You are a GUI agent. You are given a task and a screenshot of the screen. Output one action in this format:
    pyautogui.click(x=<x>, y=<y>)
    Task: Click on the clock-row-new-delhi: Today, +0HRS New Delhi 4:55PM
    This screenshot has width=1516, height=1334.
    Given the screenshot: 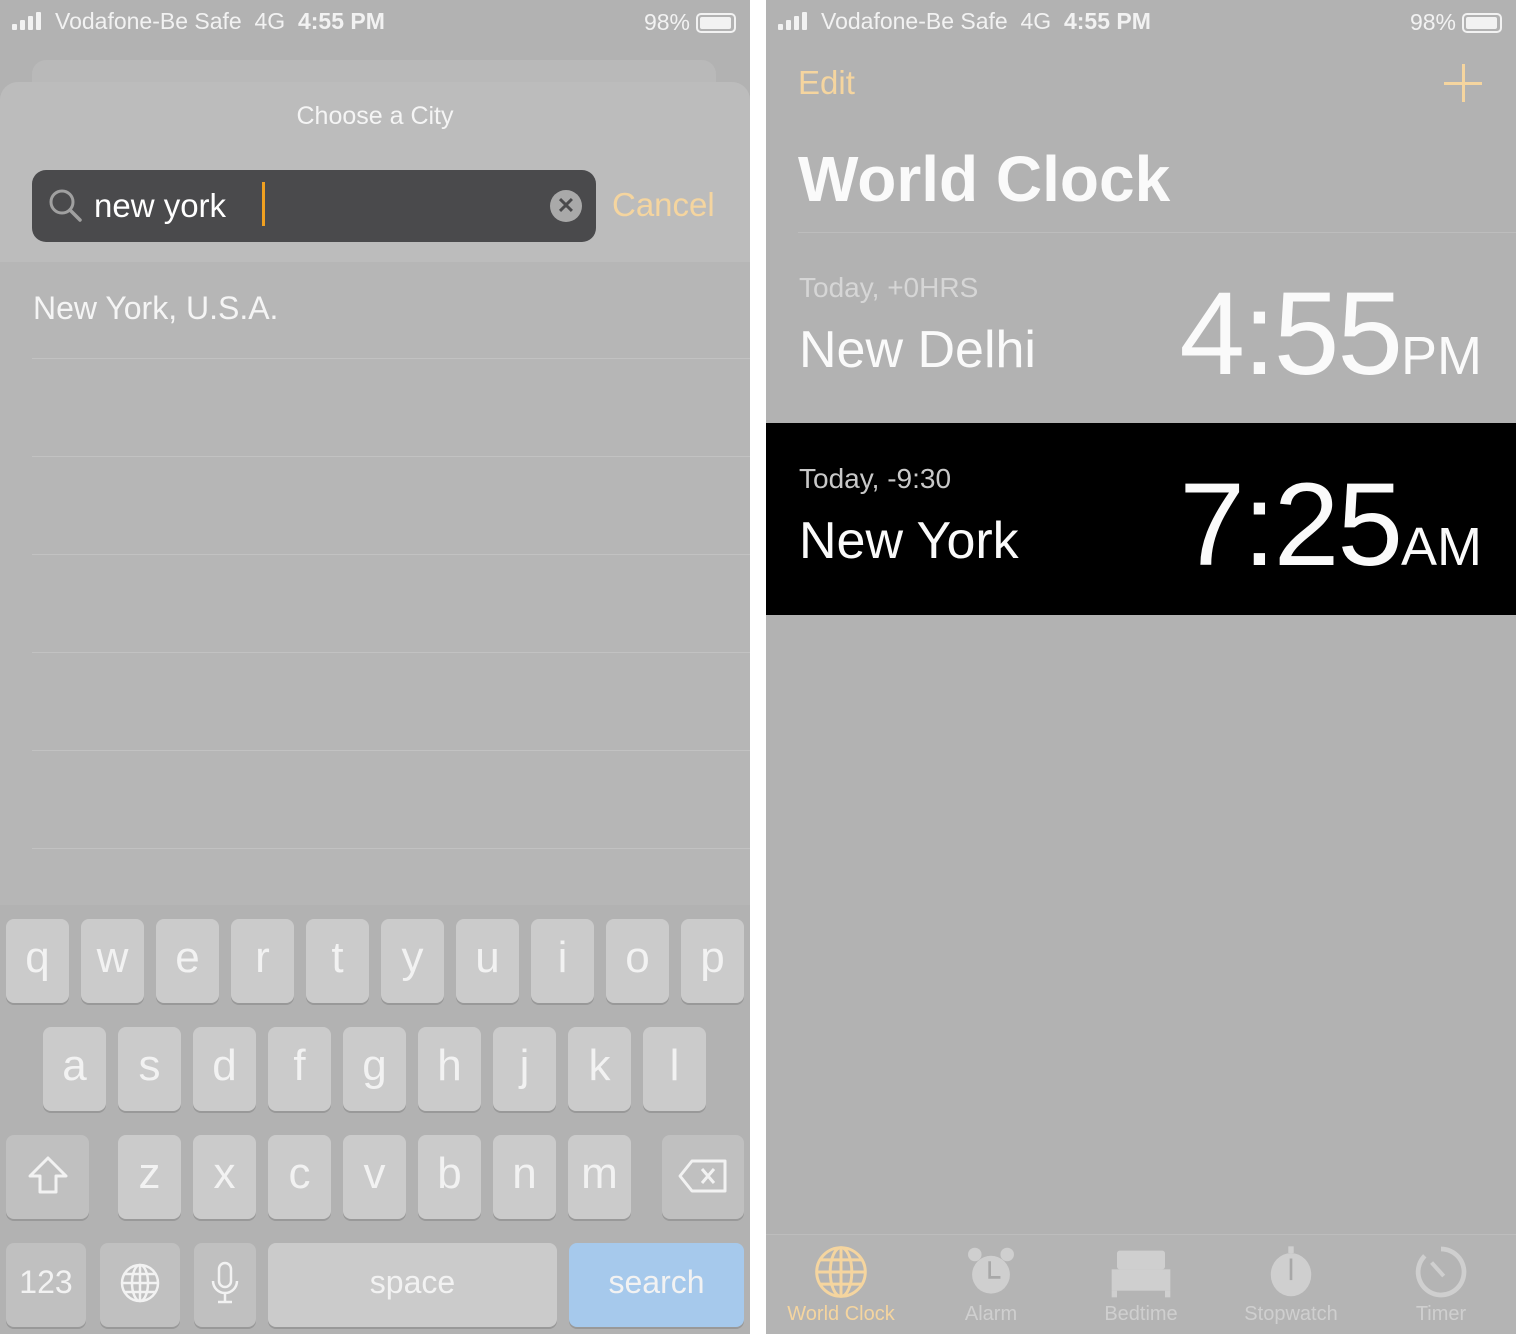 What is the action you would take?
    pyautogui.click(x=1141, y=328)
    